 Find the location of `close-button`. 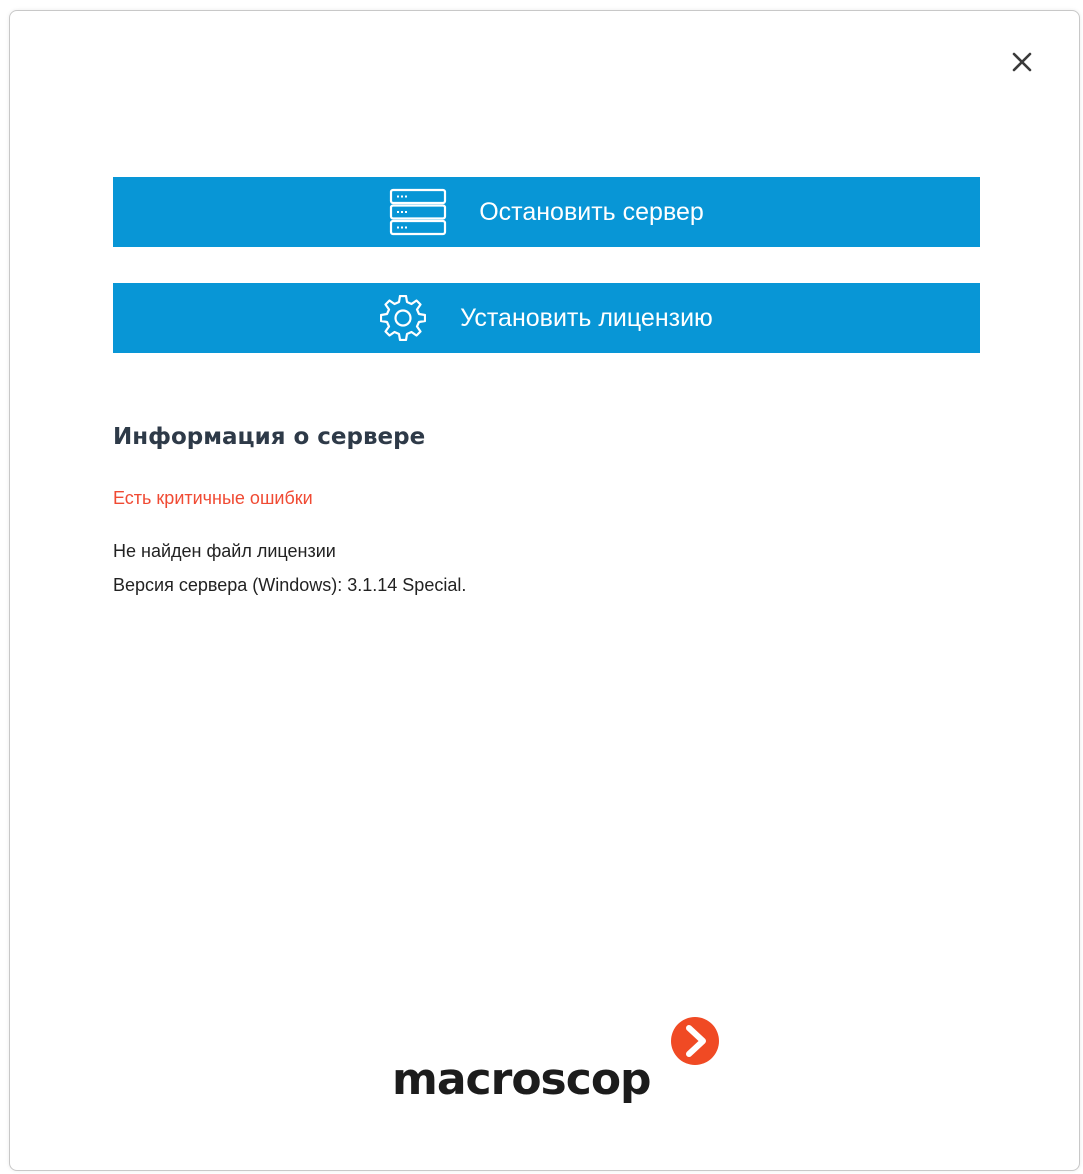

close-button is located at coordinates (1022, 62).